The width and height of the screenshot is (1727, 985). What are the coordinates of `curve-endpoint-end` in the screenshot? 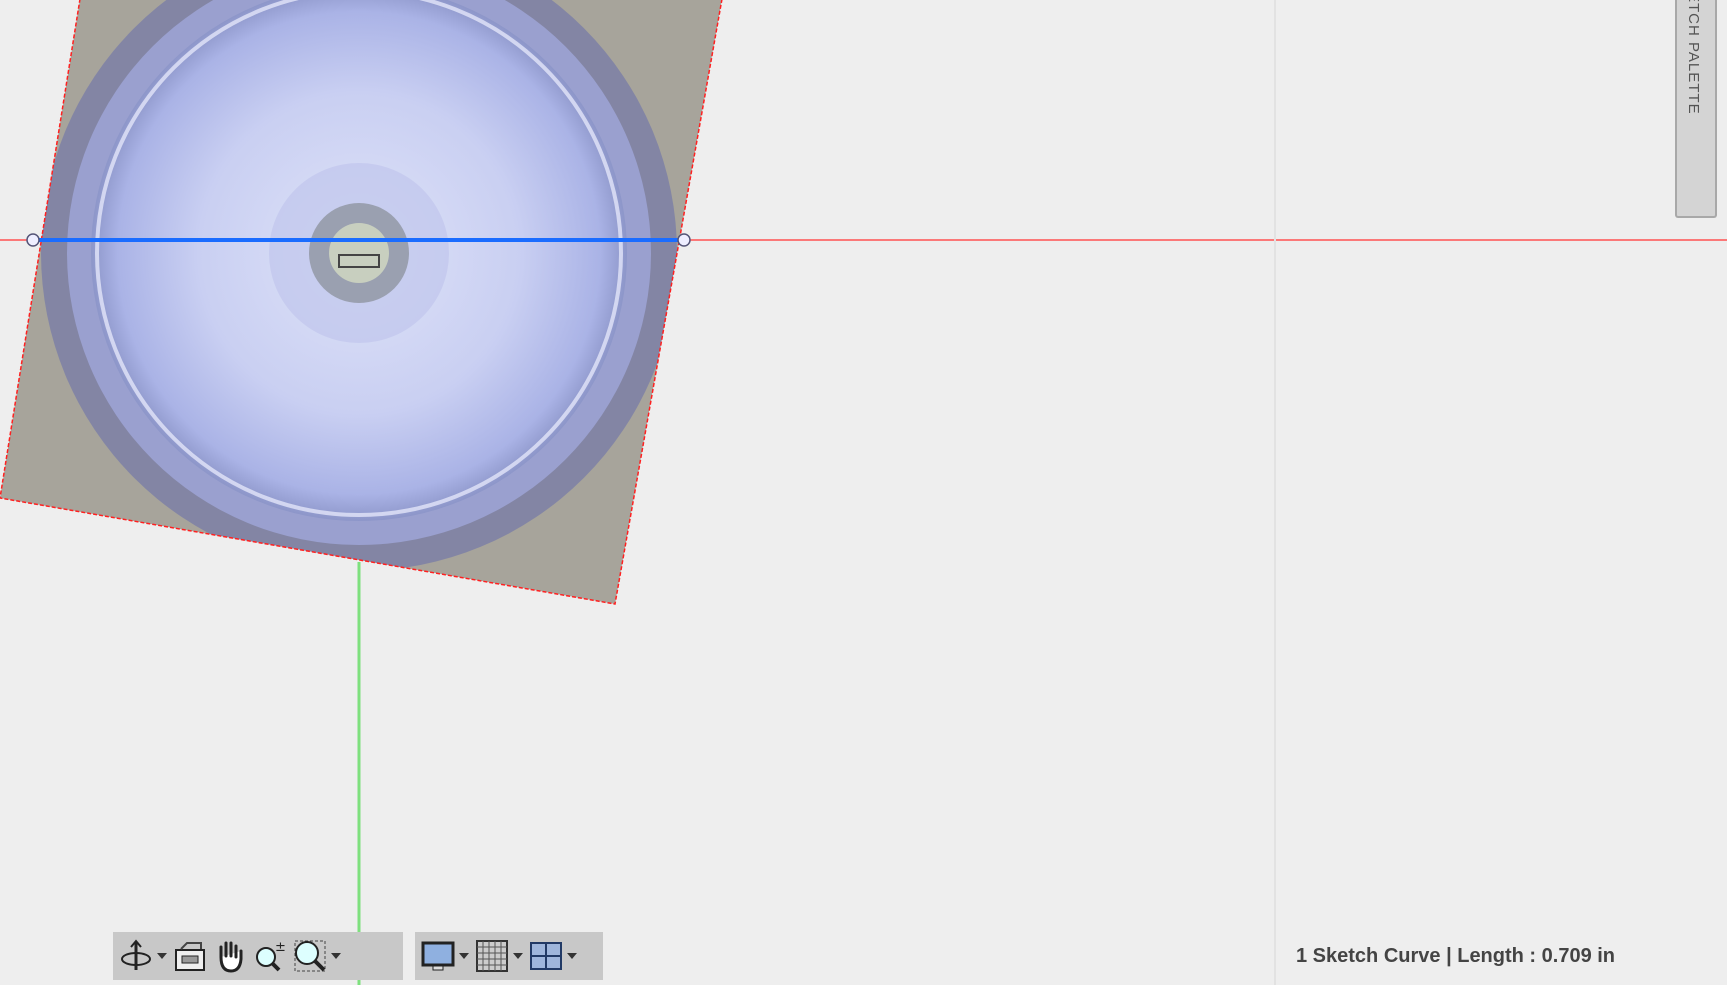 It's located at (684, 240).